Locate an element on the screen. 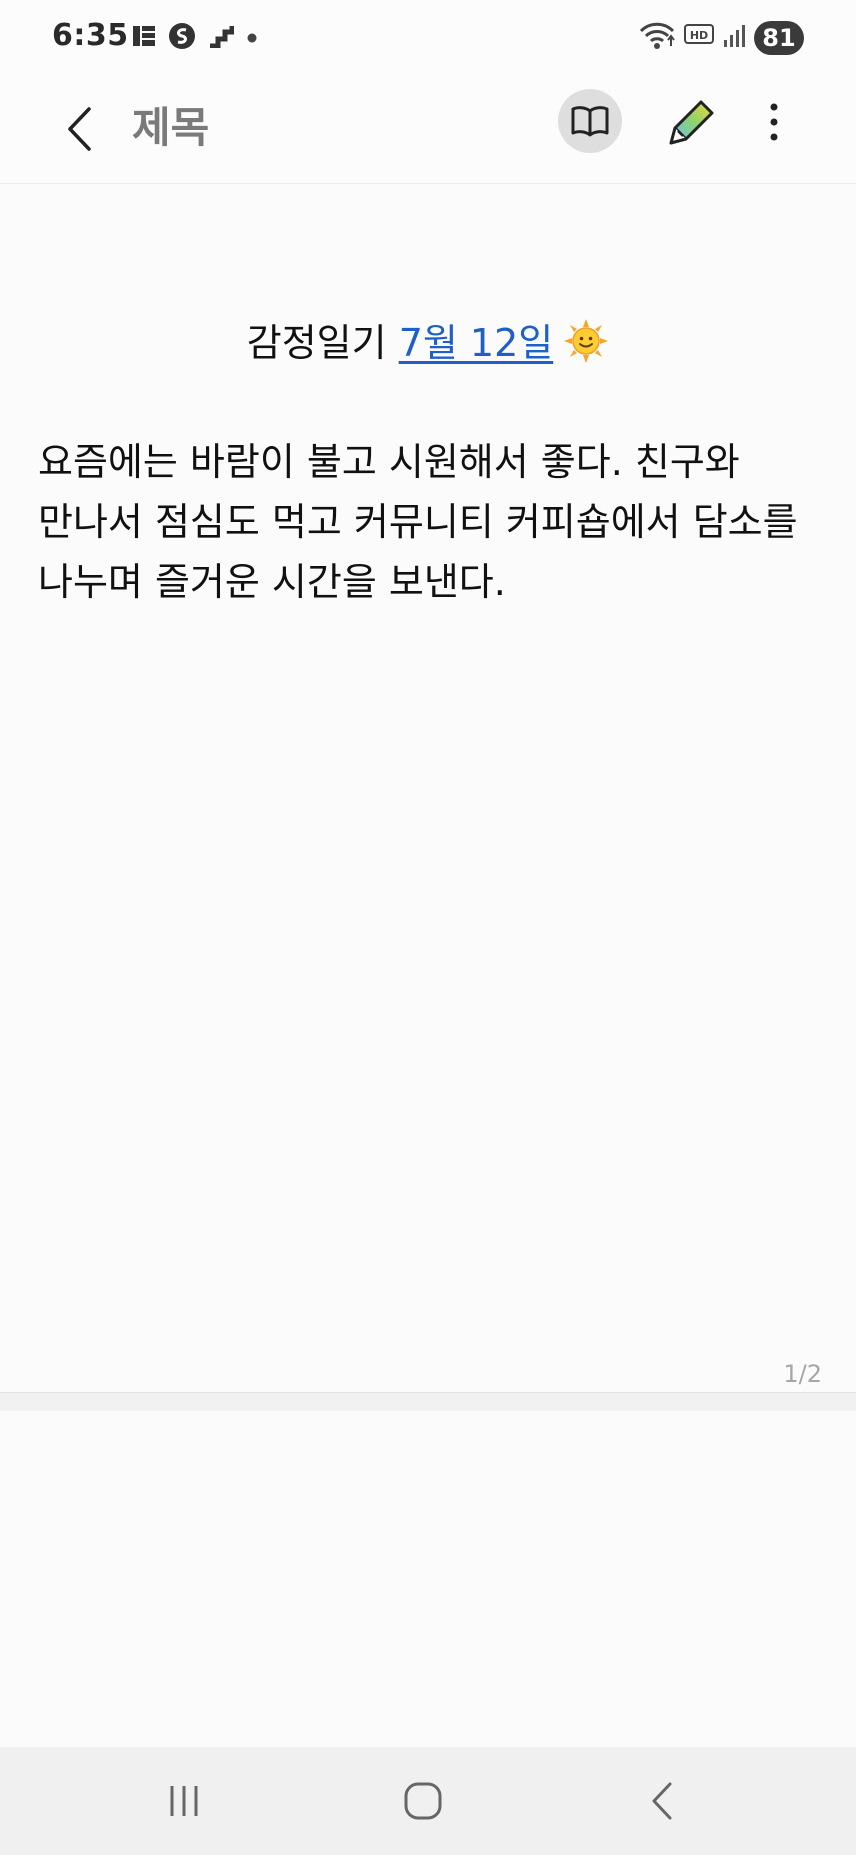 The height and width of the screenshot is (1855, 856). page-title: 제목 is located at coordinates (170, 128).